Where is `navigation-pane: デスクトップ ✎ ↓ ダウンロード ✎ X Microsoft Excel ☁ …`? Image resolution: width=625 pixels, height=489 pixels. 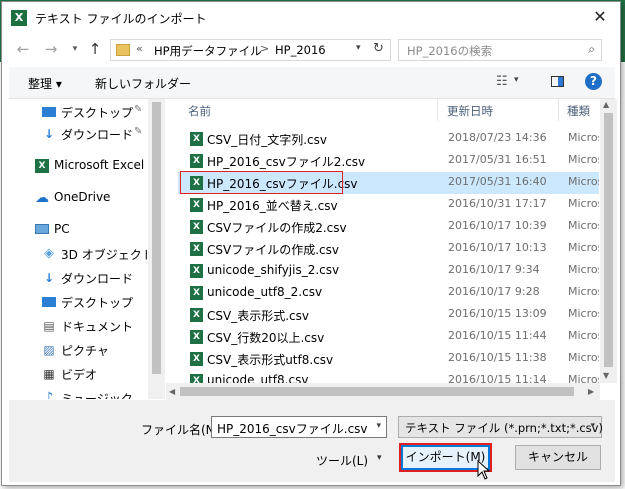
navigation-pane: デスクトップ ✎ ↓ ダウンロード ✎ X Microsoft Excel ☁ … is located at coordinates (78, 249).